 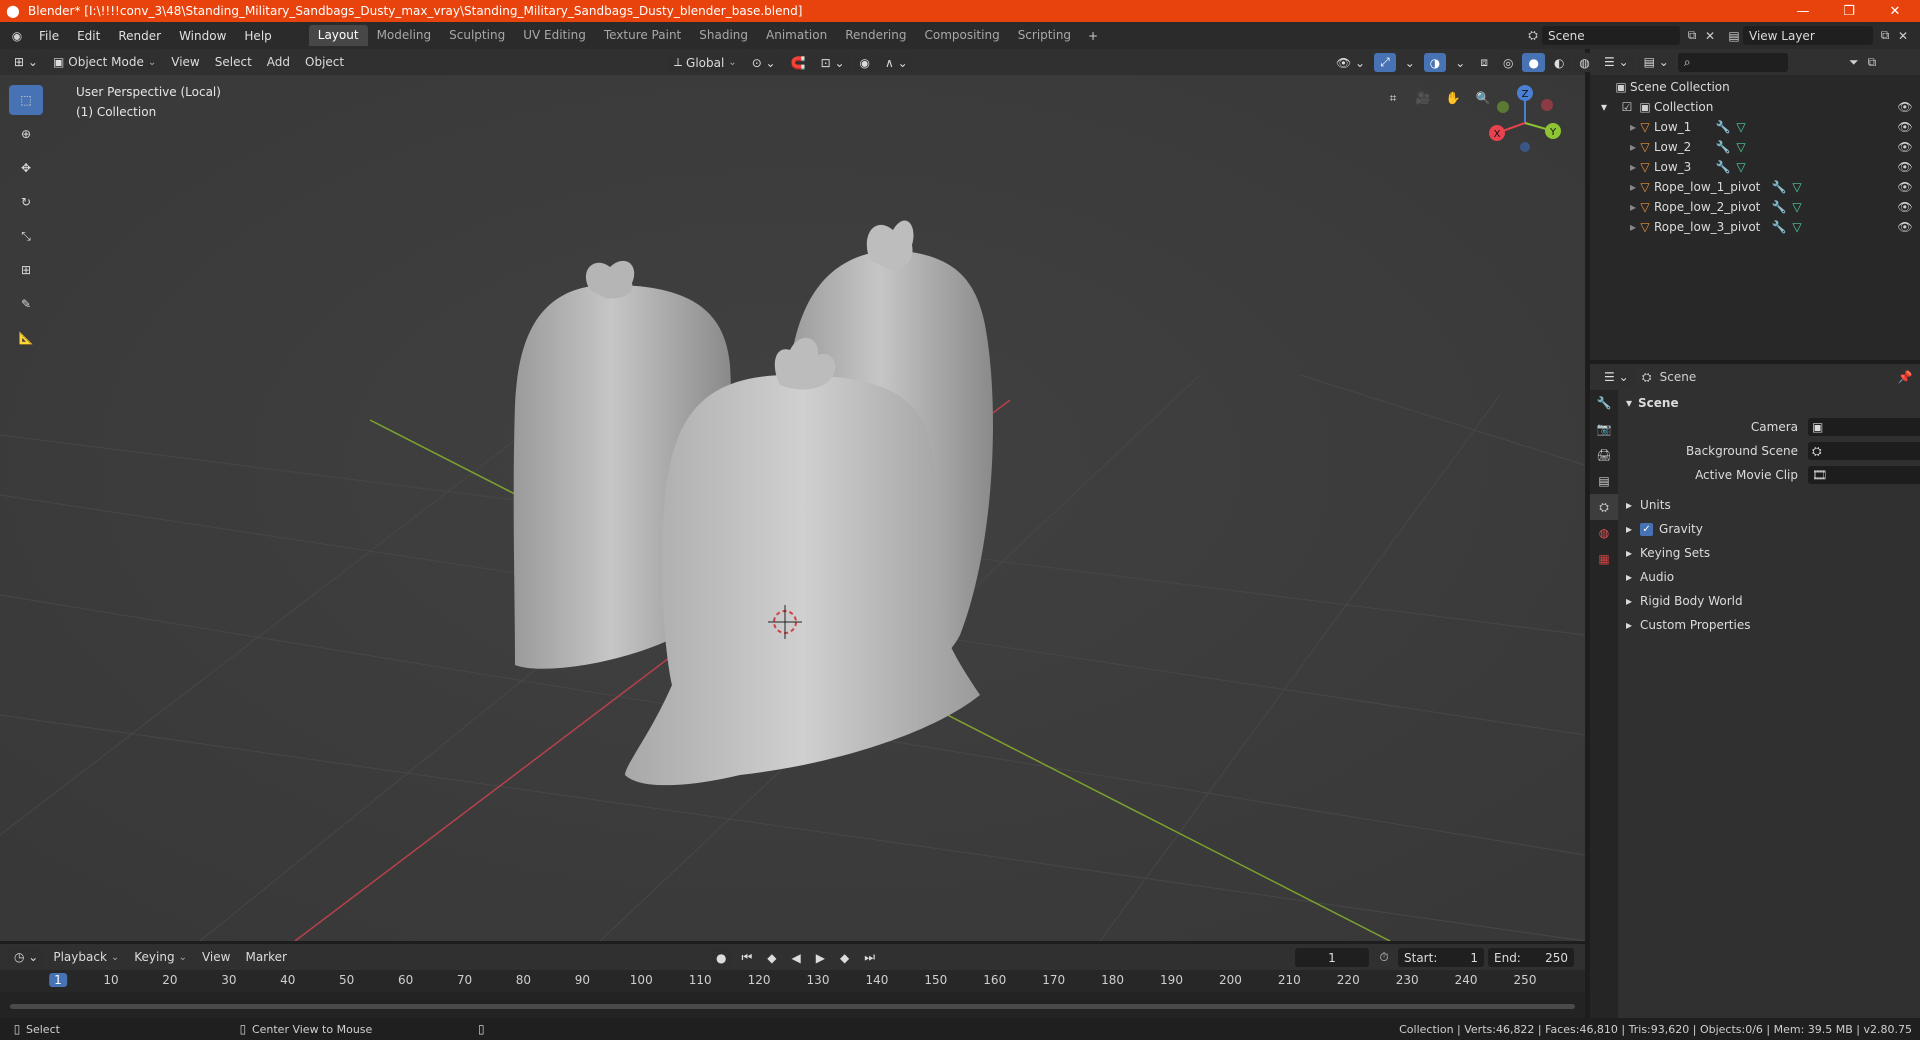 What do you see at coordinates (17, 36) in the screenshot?
I see `blender-menu-icon: ◉` at bounding box center [17, 36].